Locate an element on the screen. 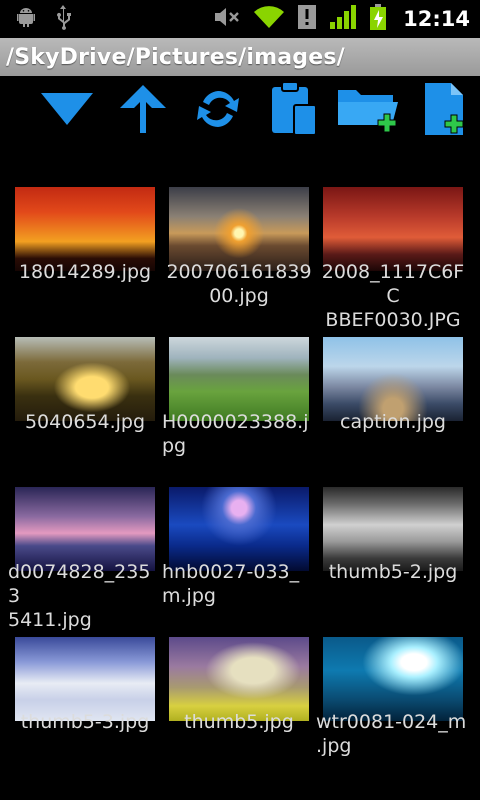  wifi-icon is located at coordinates (269, 19).